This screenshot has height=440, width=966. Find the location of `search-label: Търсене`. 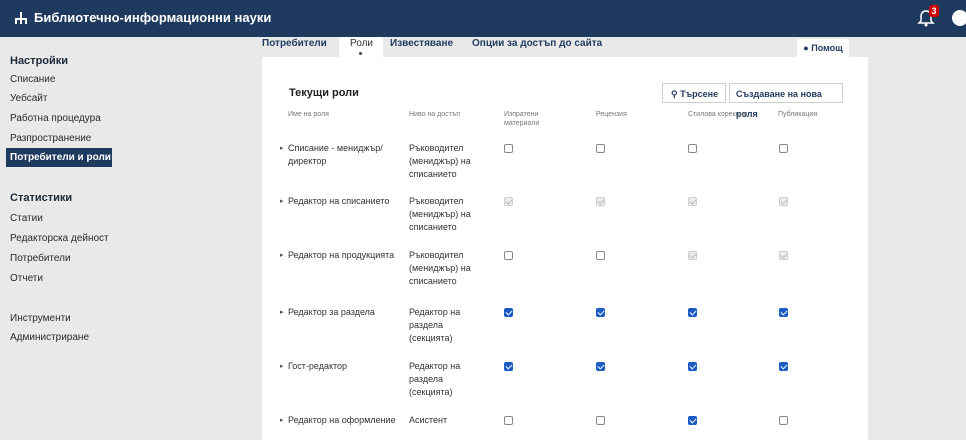

search-label: Търсене is located at coordinates (699, 94).